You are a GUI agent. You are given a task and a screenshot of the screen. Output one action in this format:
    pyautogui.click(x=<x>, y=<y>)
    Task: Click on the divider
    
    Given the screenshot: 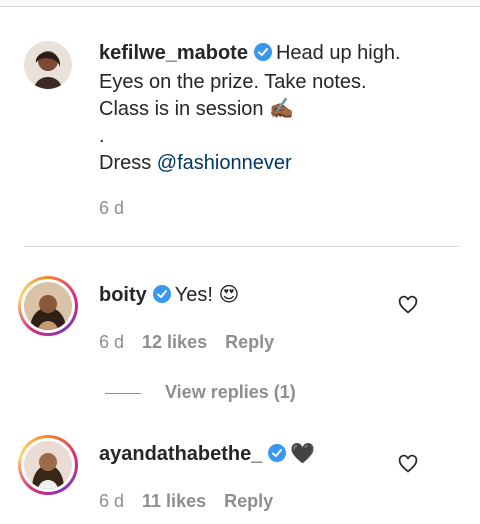 What is the action you would take?
    pyautogui.click(x=241, y=246)
    